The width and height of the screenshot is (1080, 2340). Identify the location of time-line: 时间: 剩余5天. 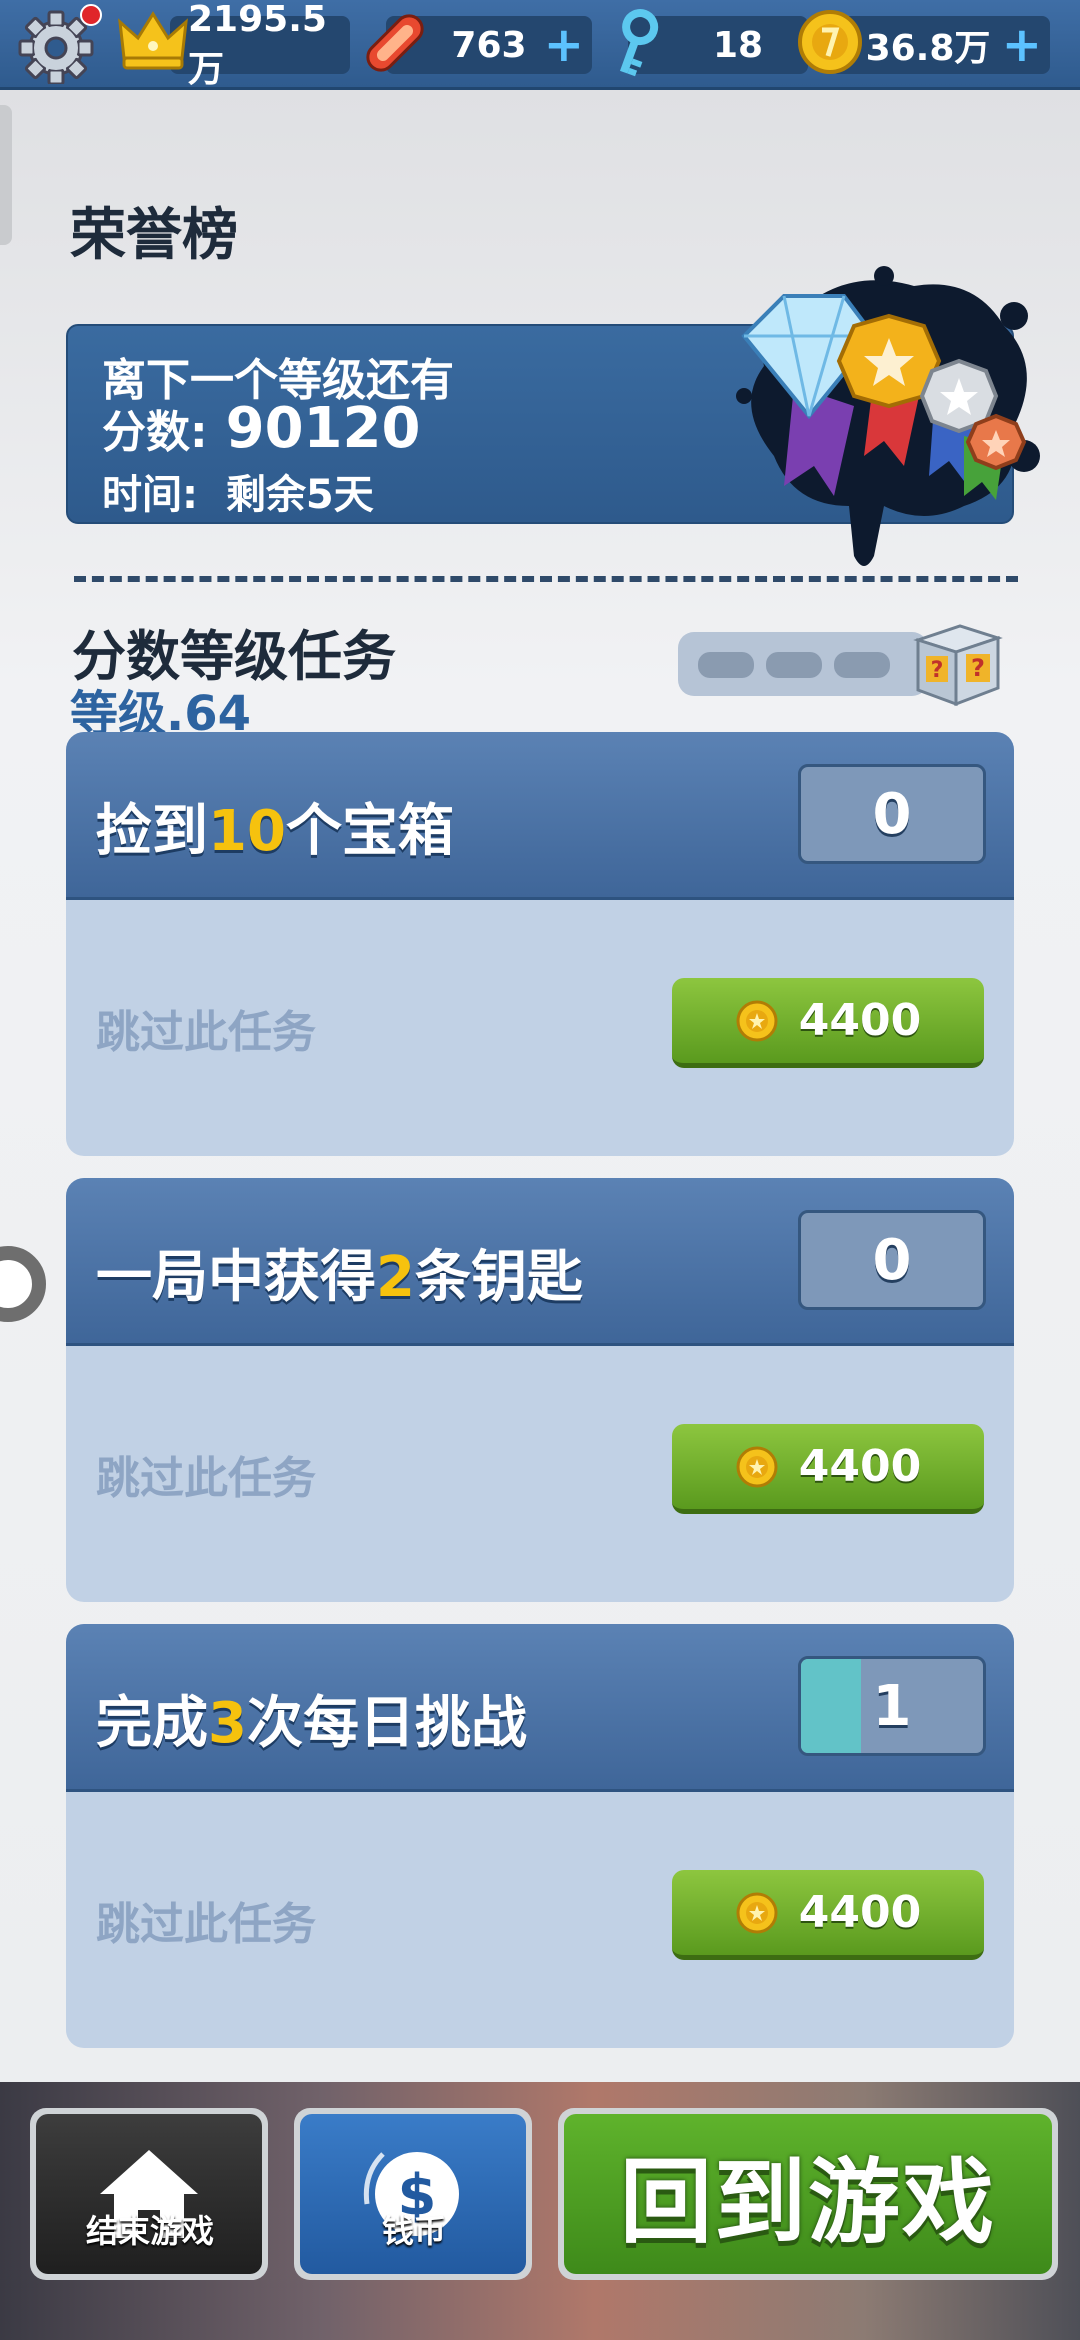
(238, 491).